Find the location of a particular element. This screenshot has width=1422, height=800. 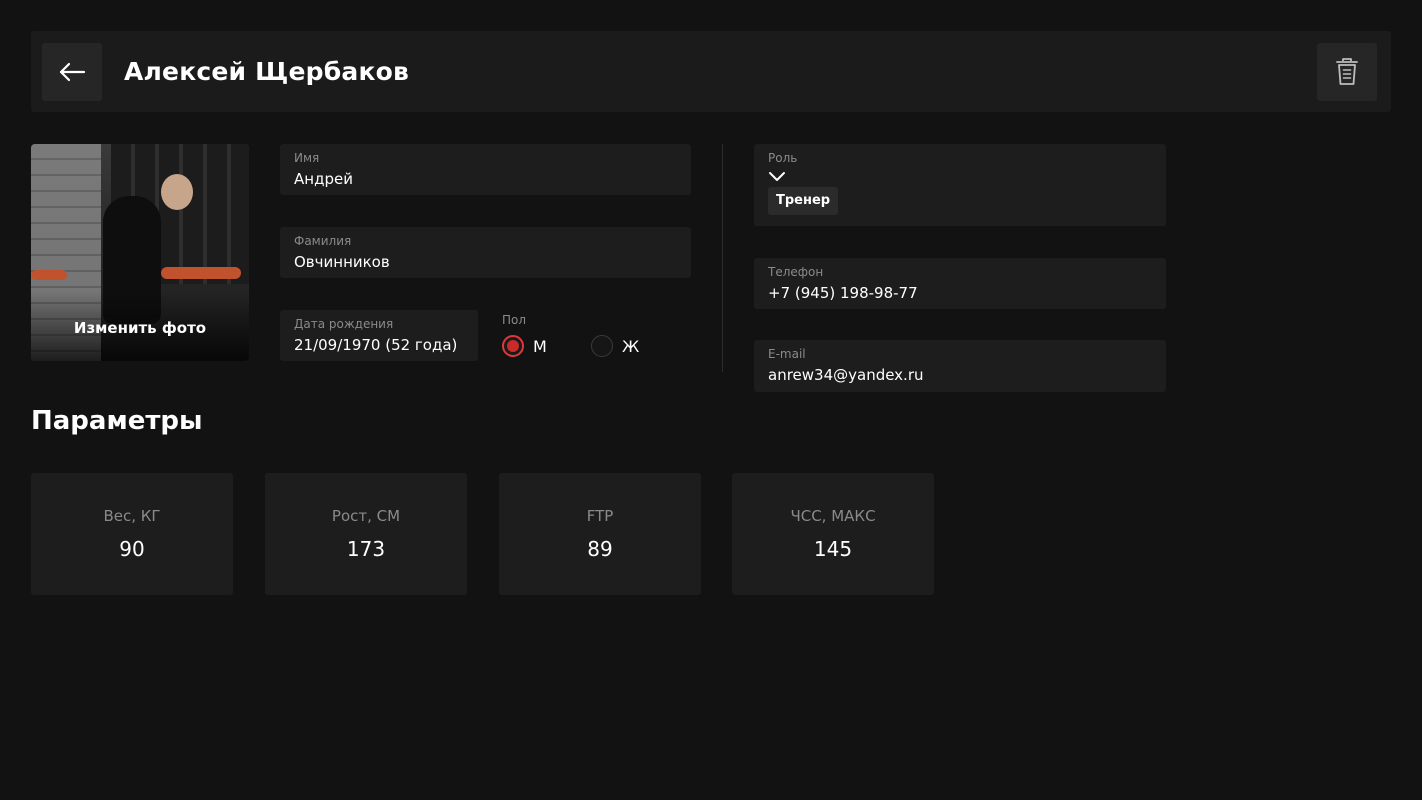

phone-value: +7 (945) 198-98-77 is located at coordinates (960, 293).